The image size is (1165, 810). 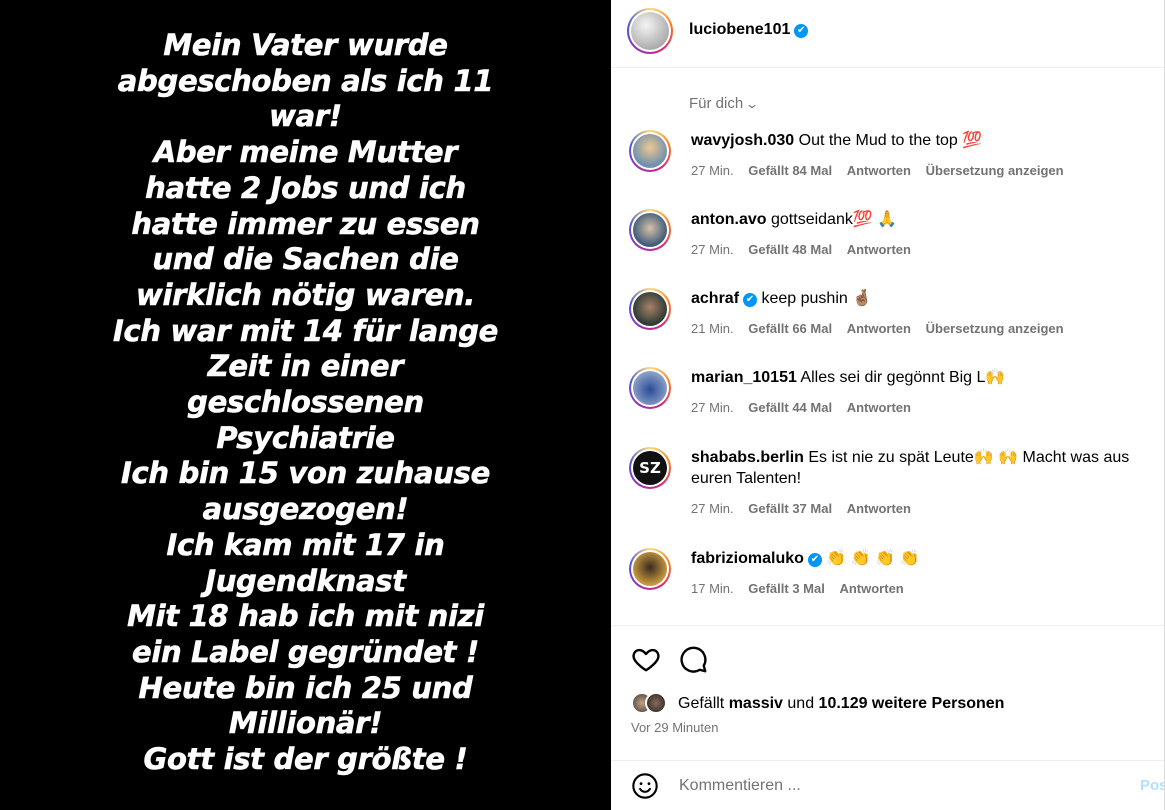 I want to click on liker-avatar, so click(x=656, y=703).